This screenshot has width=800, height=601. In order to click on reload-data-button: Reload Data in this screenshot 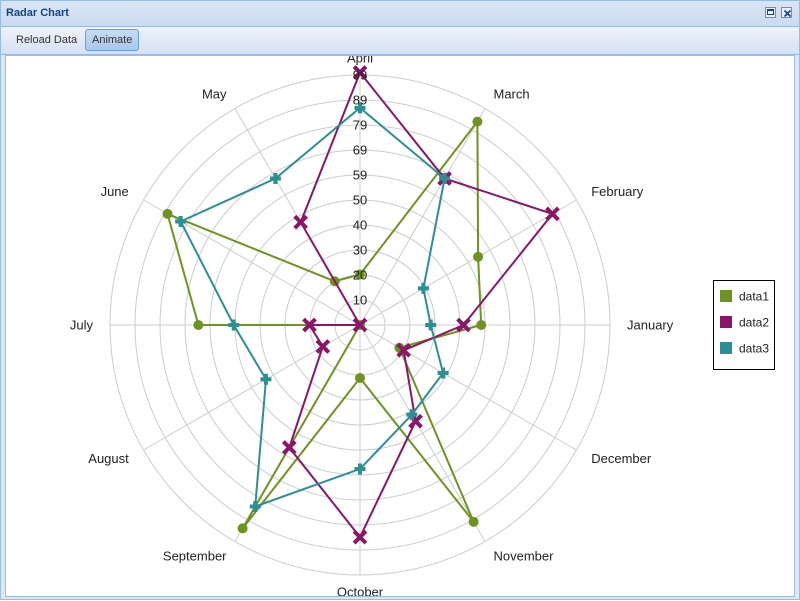, I will do `click(46, 40)`.